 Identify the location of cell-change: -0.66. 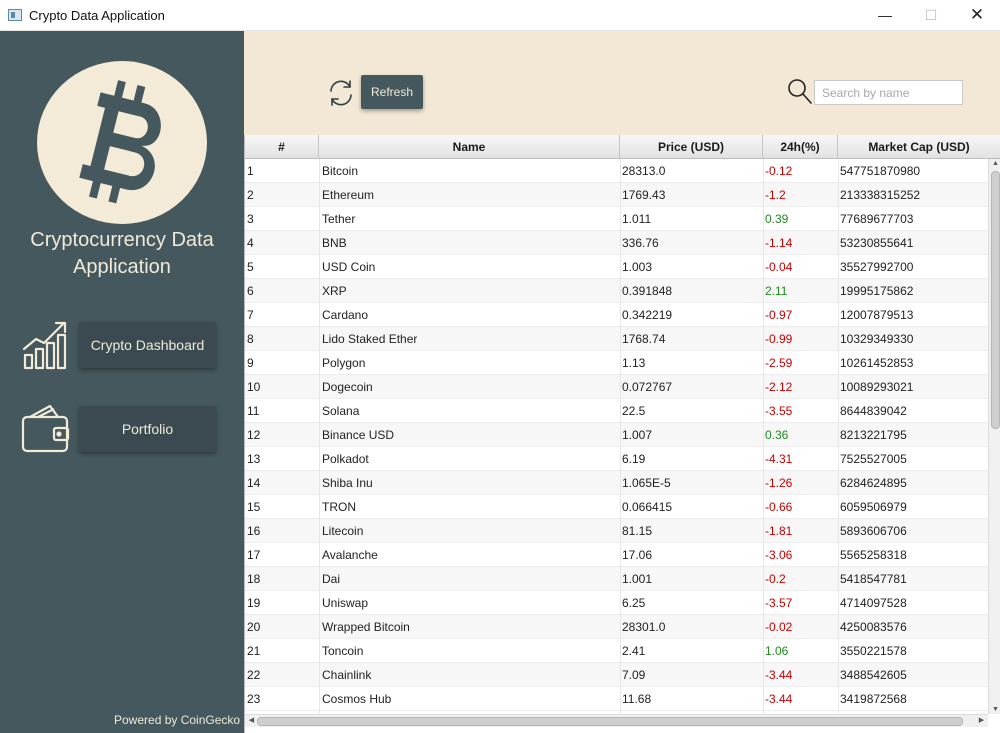
(779, 507).